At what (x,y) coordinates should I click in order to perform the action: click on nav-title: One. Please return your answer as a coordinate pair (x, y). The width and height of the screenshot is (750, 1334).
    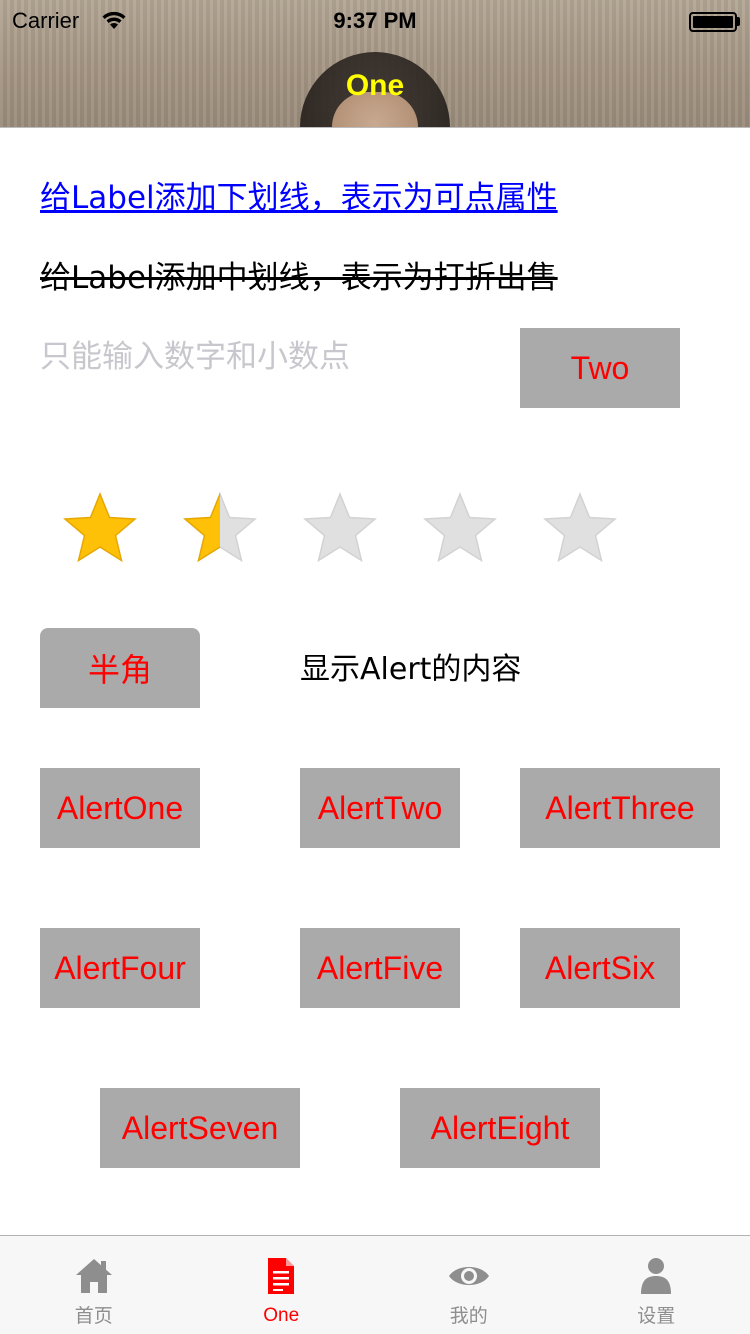
    Looking at the image, I should click on (375, 85).